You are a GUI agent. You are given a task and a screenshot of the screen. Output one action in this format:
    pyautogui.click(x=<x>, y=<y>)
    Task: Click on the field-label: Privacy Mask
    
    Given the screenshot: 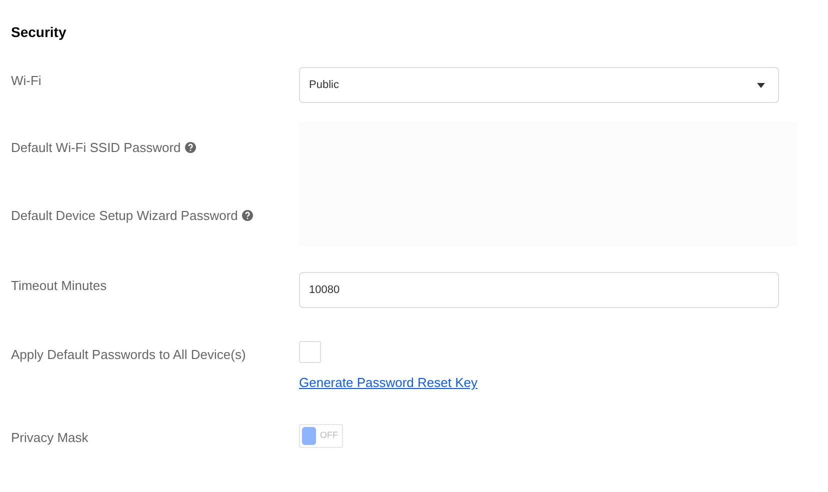 What is the action you would take?
    pyautogui.click(x=49, y=437)
    